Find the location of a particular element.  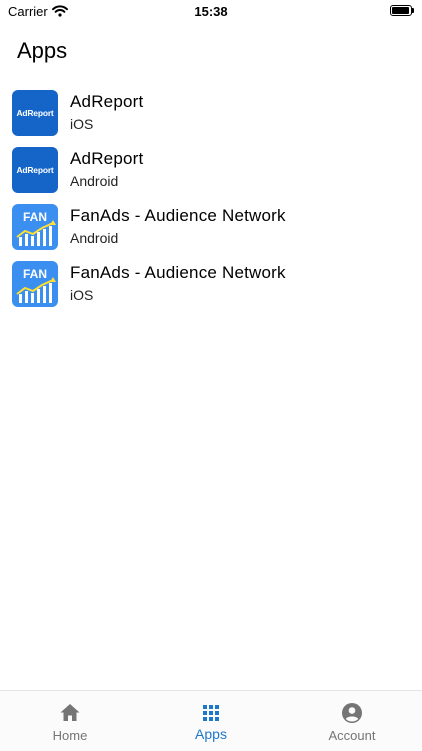

battery-icon is located at coordinates (402, 10).